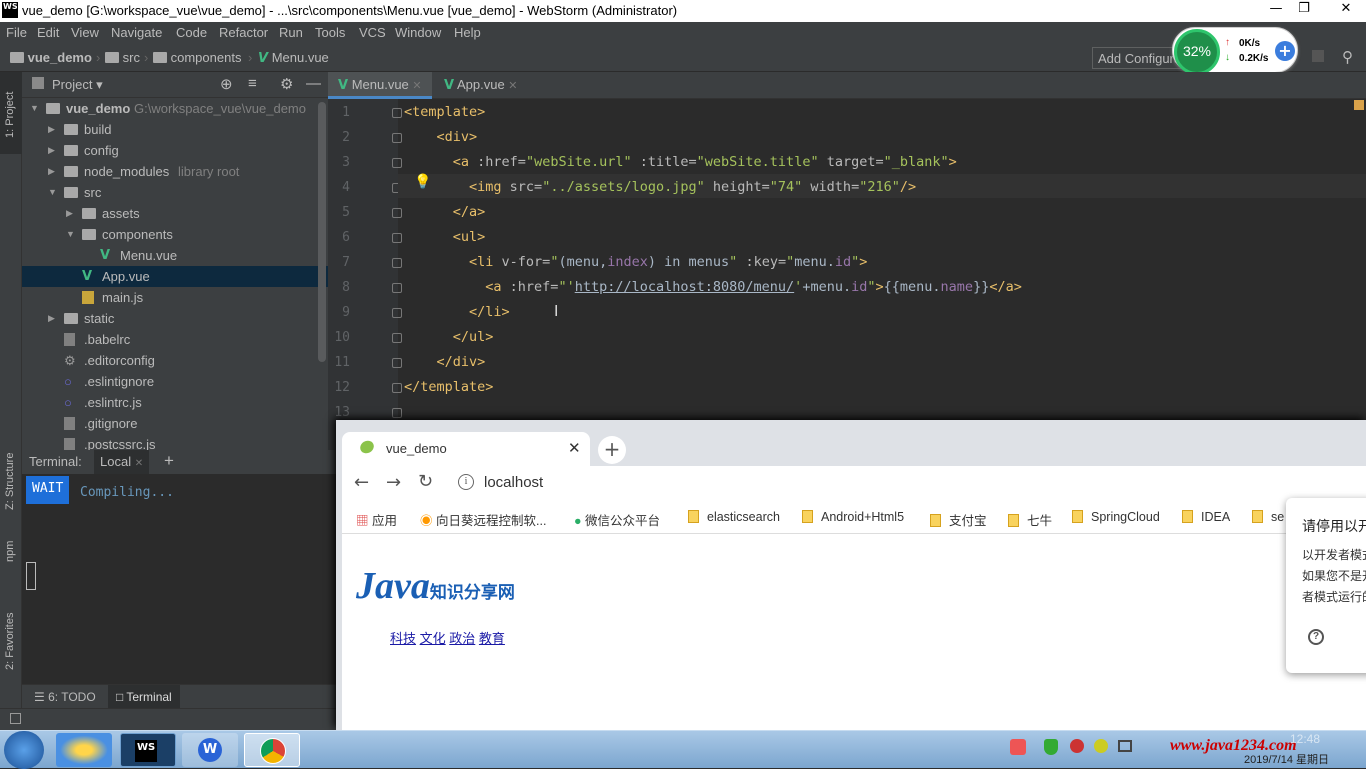  What do you see at coordinates (175, 234) in the screenshot?
I see `tree-item: ▼ components` at bounding box center [175, 234].